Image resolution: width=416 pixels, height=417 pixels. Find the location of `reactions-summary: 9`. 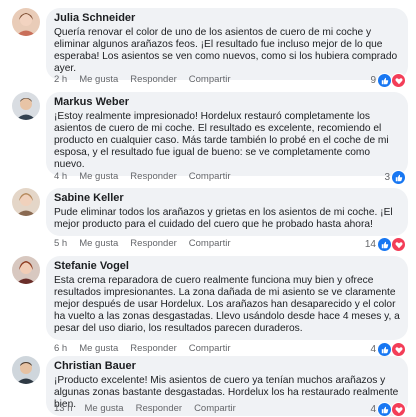

reactions-summary: 9 is located at coordinates (388, 80).